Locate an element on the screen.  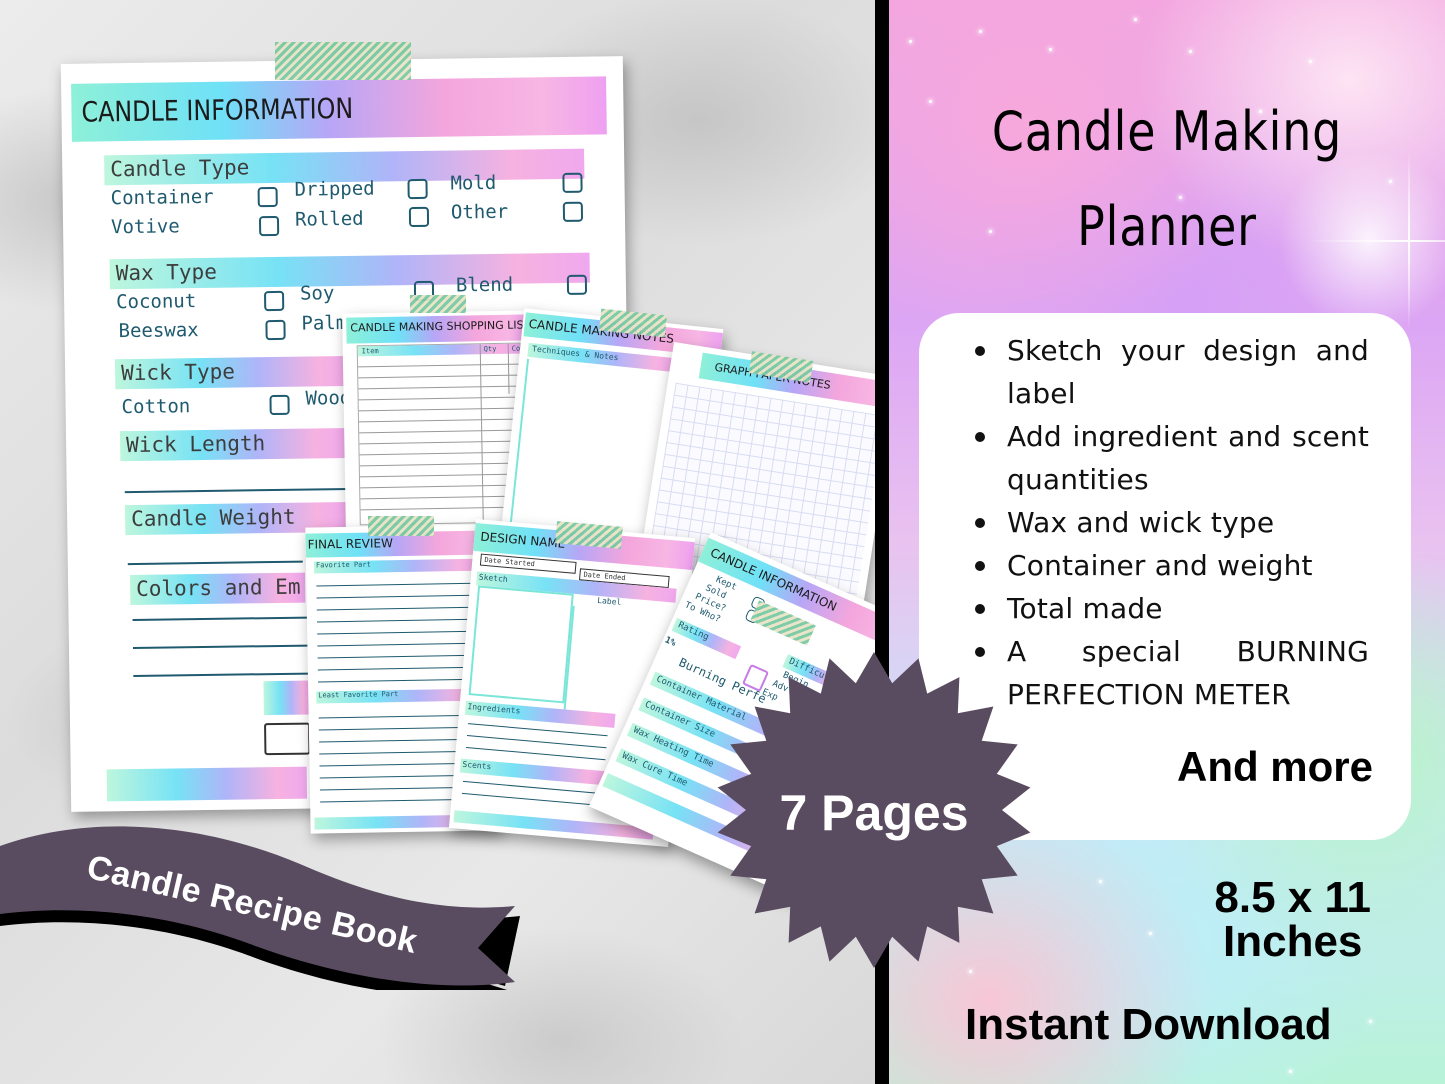
option-label: Votive is located at coordinates (145, 227).